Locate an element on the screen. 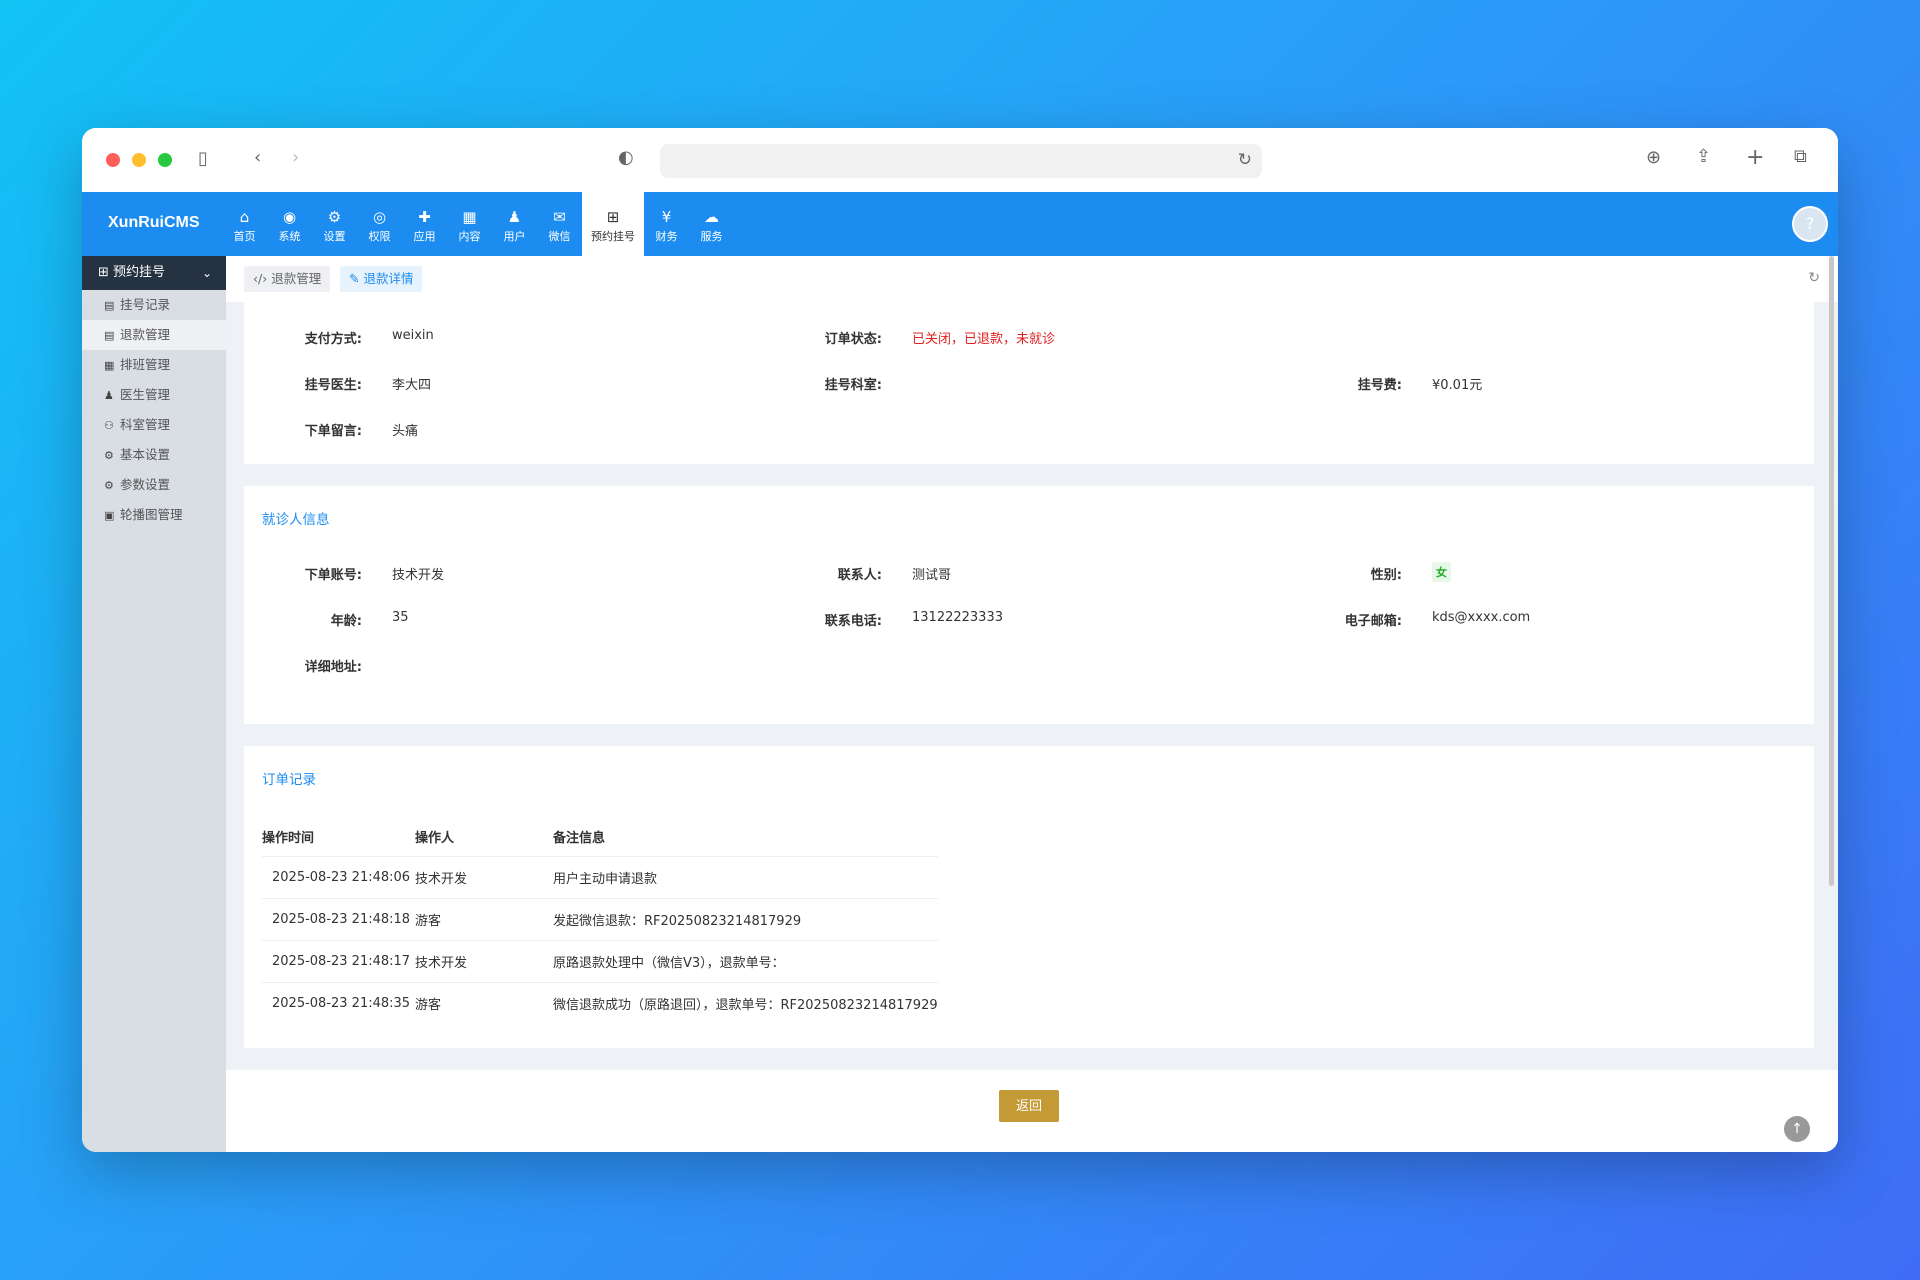 This screenshot has height=1280, width=1920. address-bar: ↻ is located at coordinates (961, 161).